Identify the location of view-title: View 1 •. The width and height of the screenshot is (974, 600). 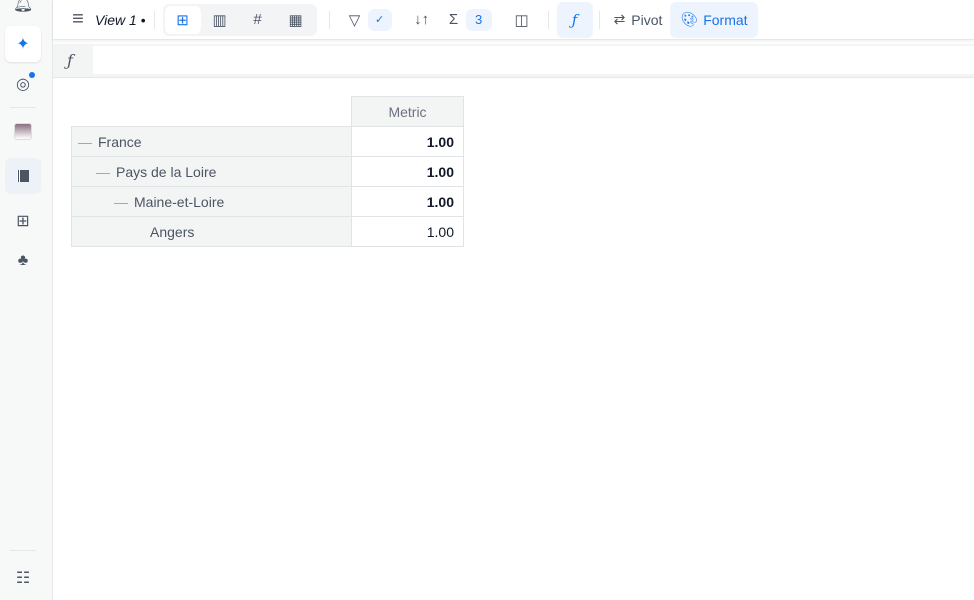
(120, 20).